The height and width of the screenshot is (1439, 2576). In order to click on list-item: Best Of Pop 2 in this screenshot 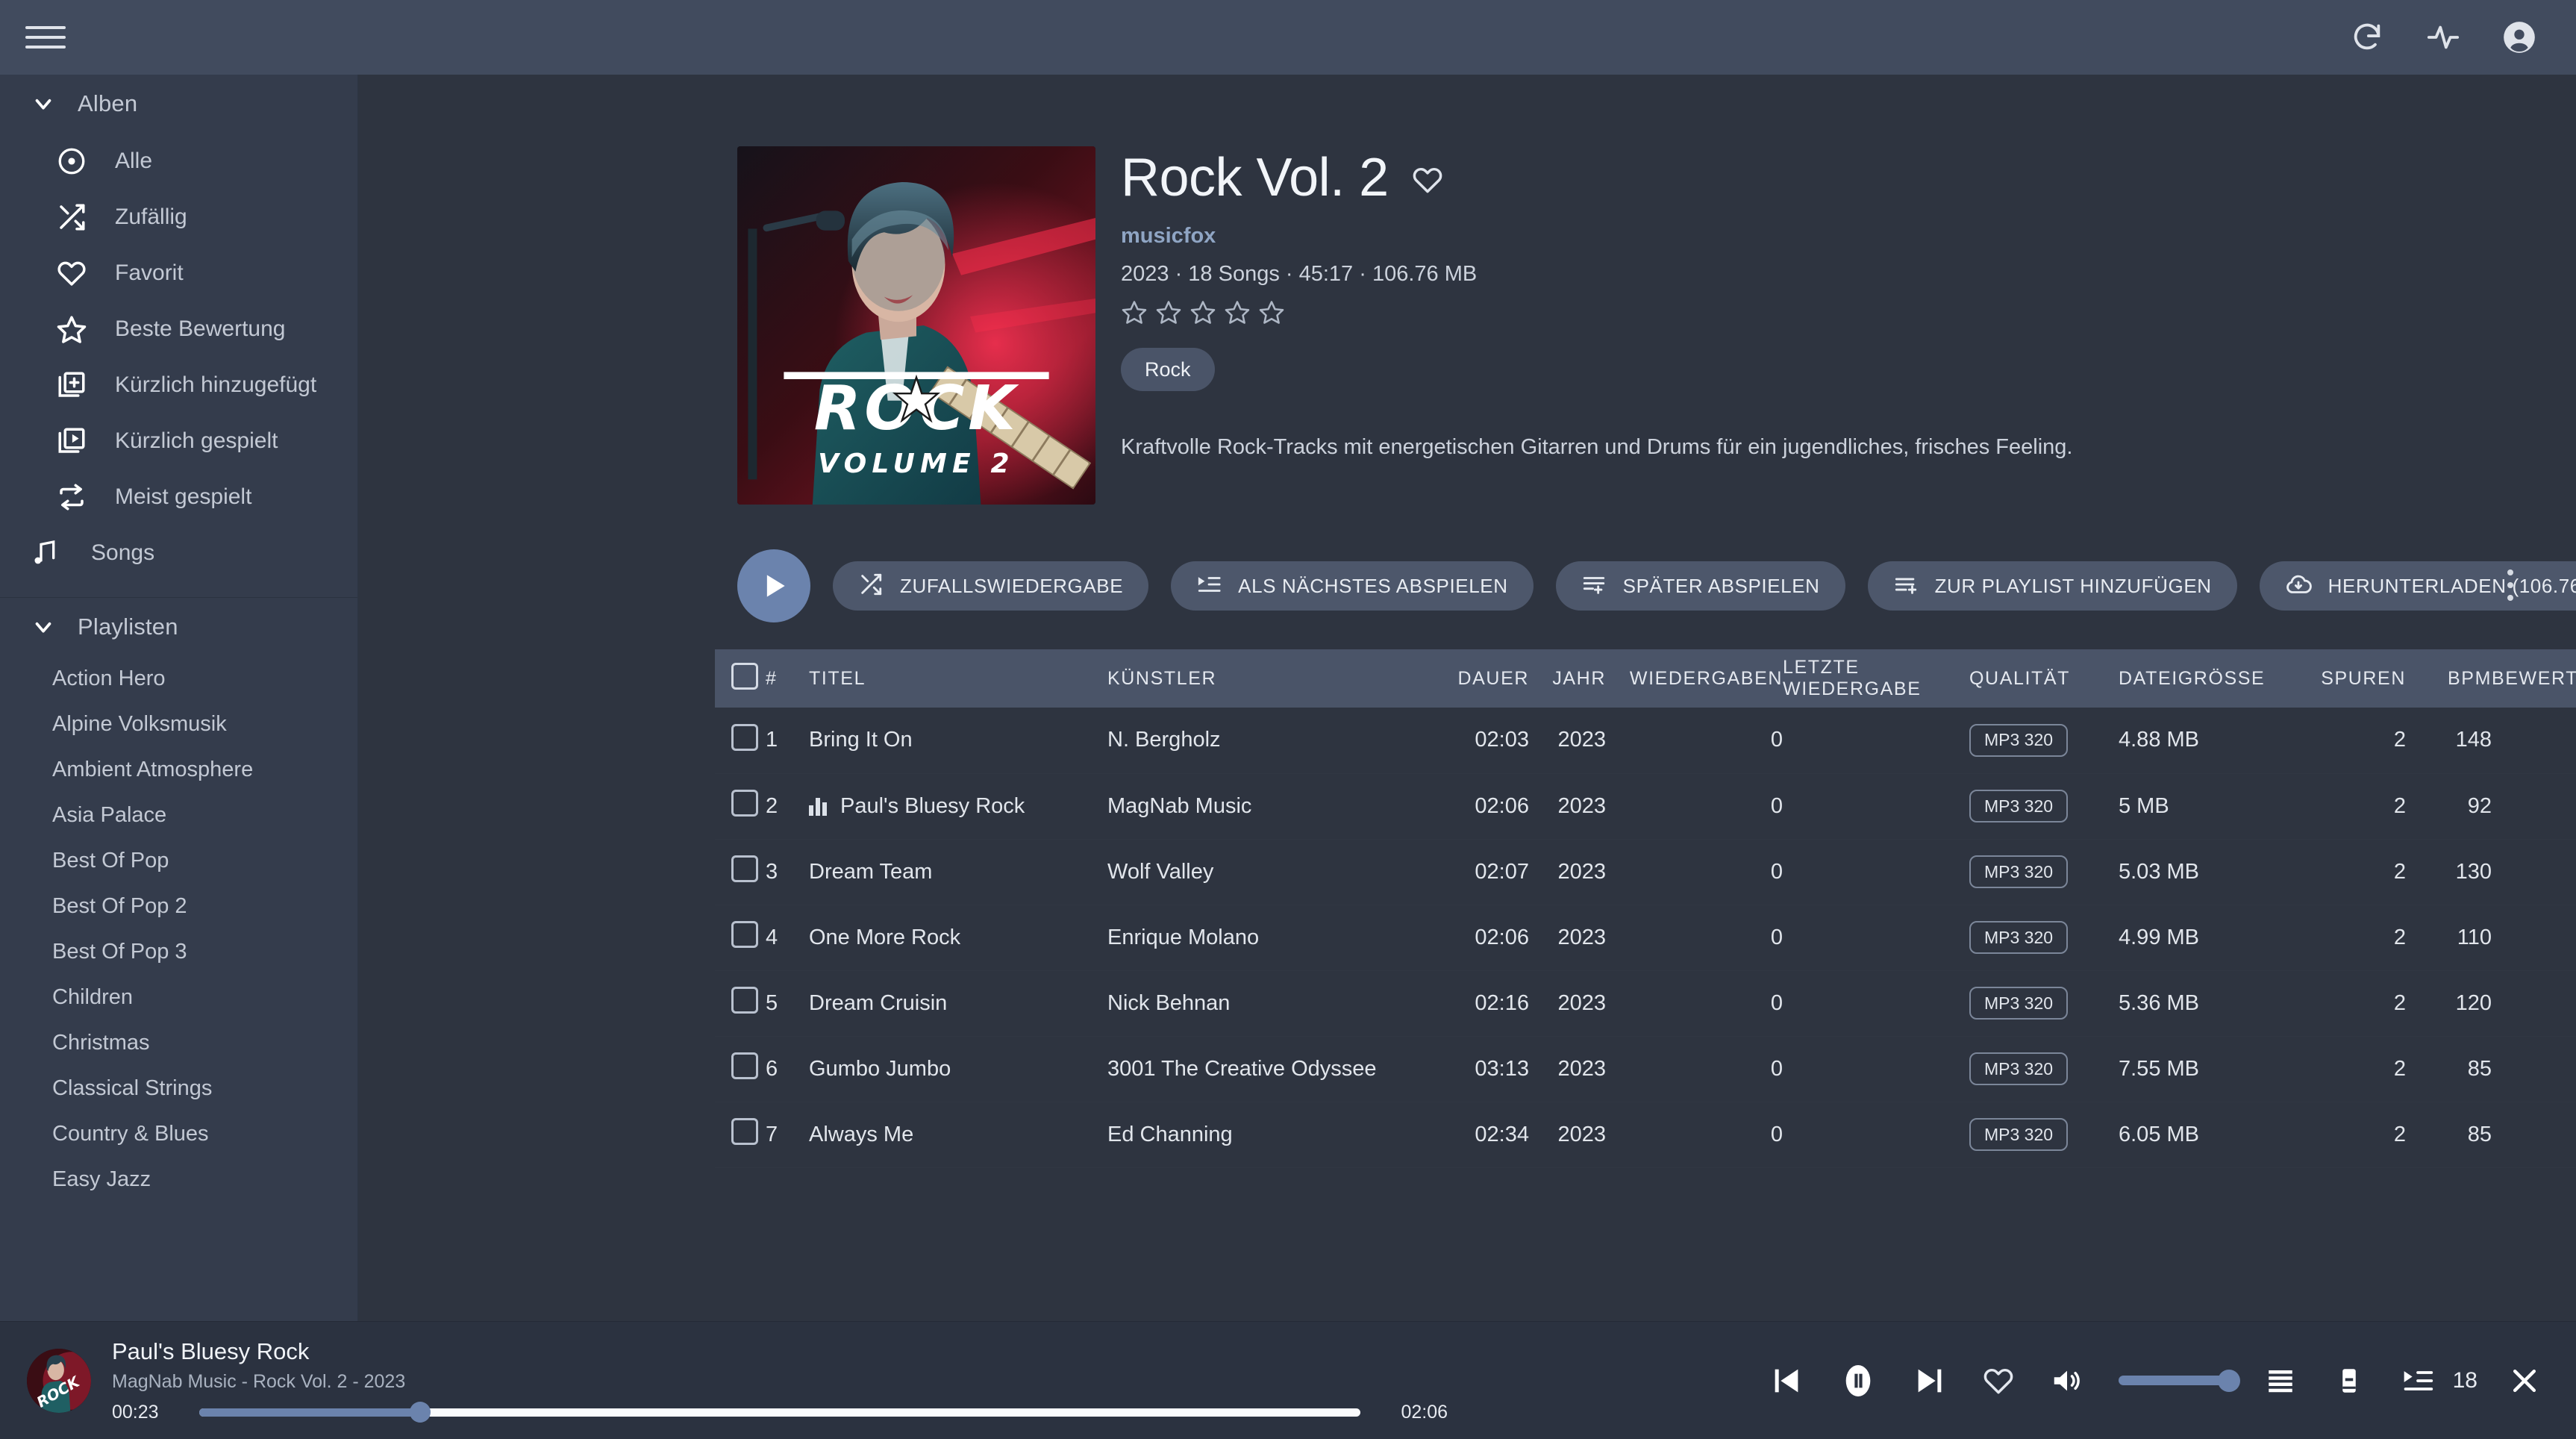, I will do `click(178, 907)`.